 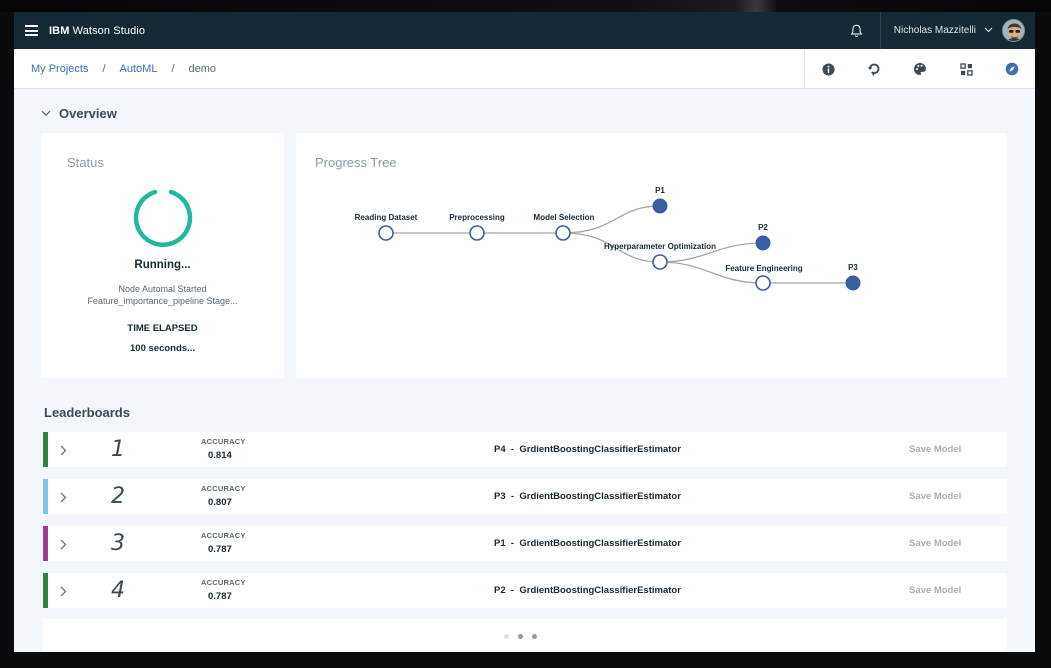 What do you see at coordinates (88, 113) in the screenshot?
I see `overview-title: Overview` at bounding box center [88, 113].